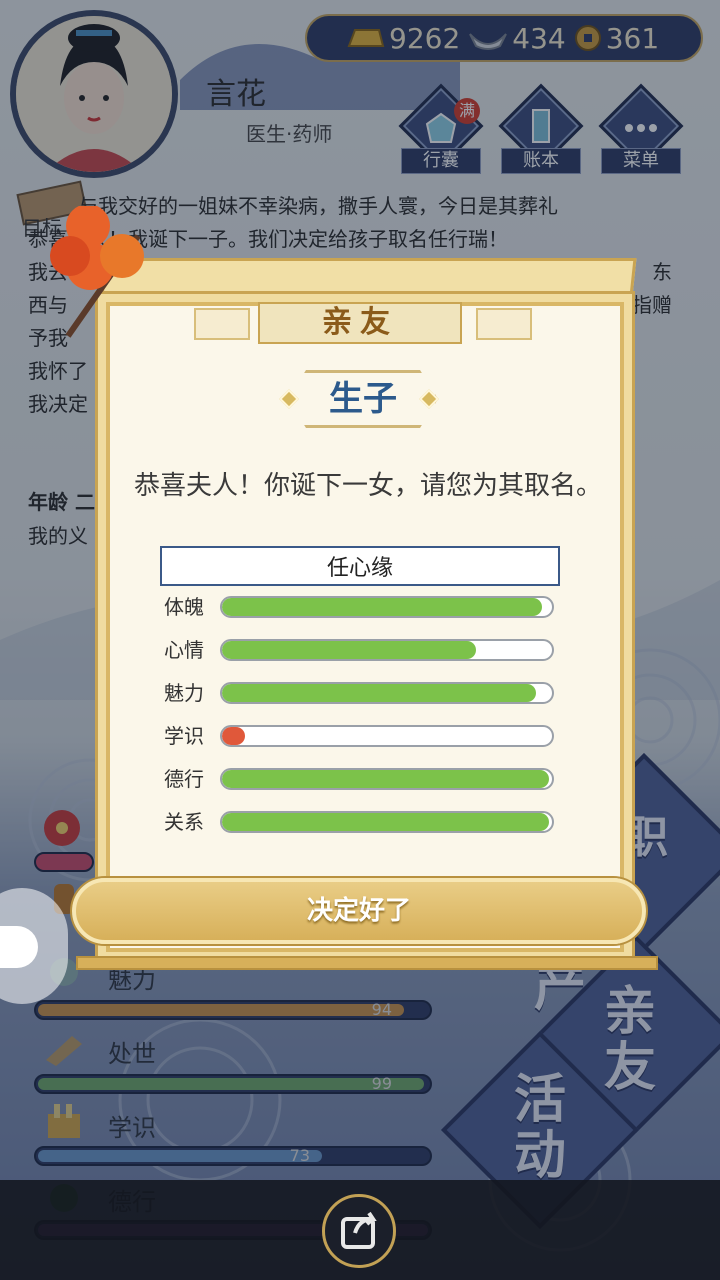 This screenshot has width=720, height=1280. I want to click on attr-fill-physique, so click(382, 607).